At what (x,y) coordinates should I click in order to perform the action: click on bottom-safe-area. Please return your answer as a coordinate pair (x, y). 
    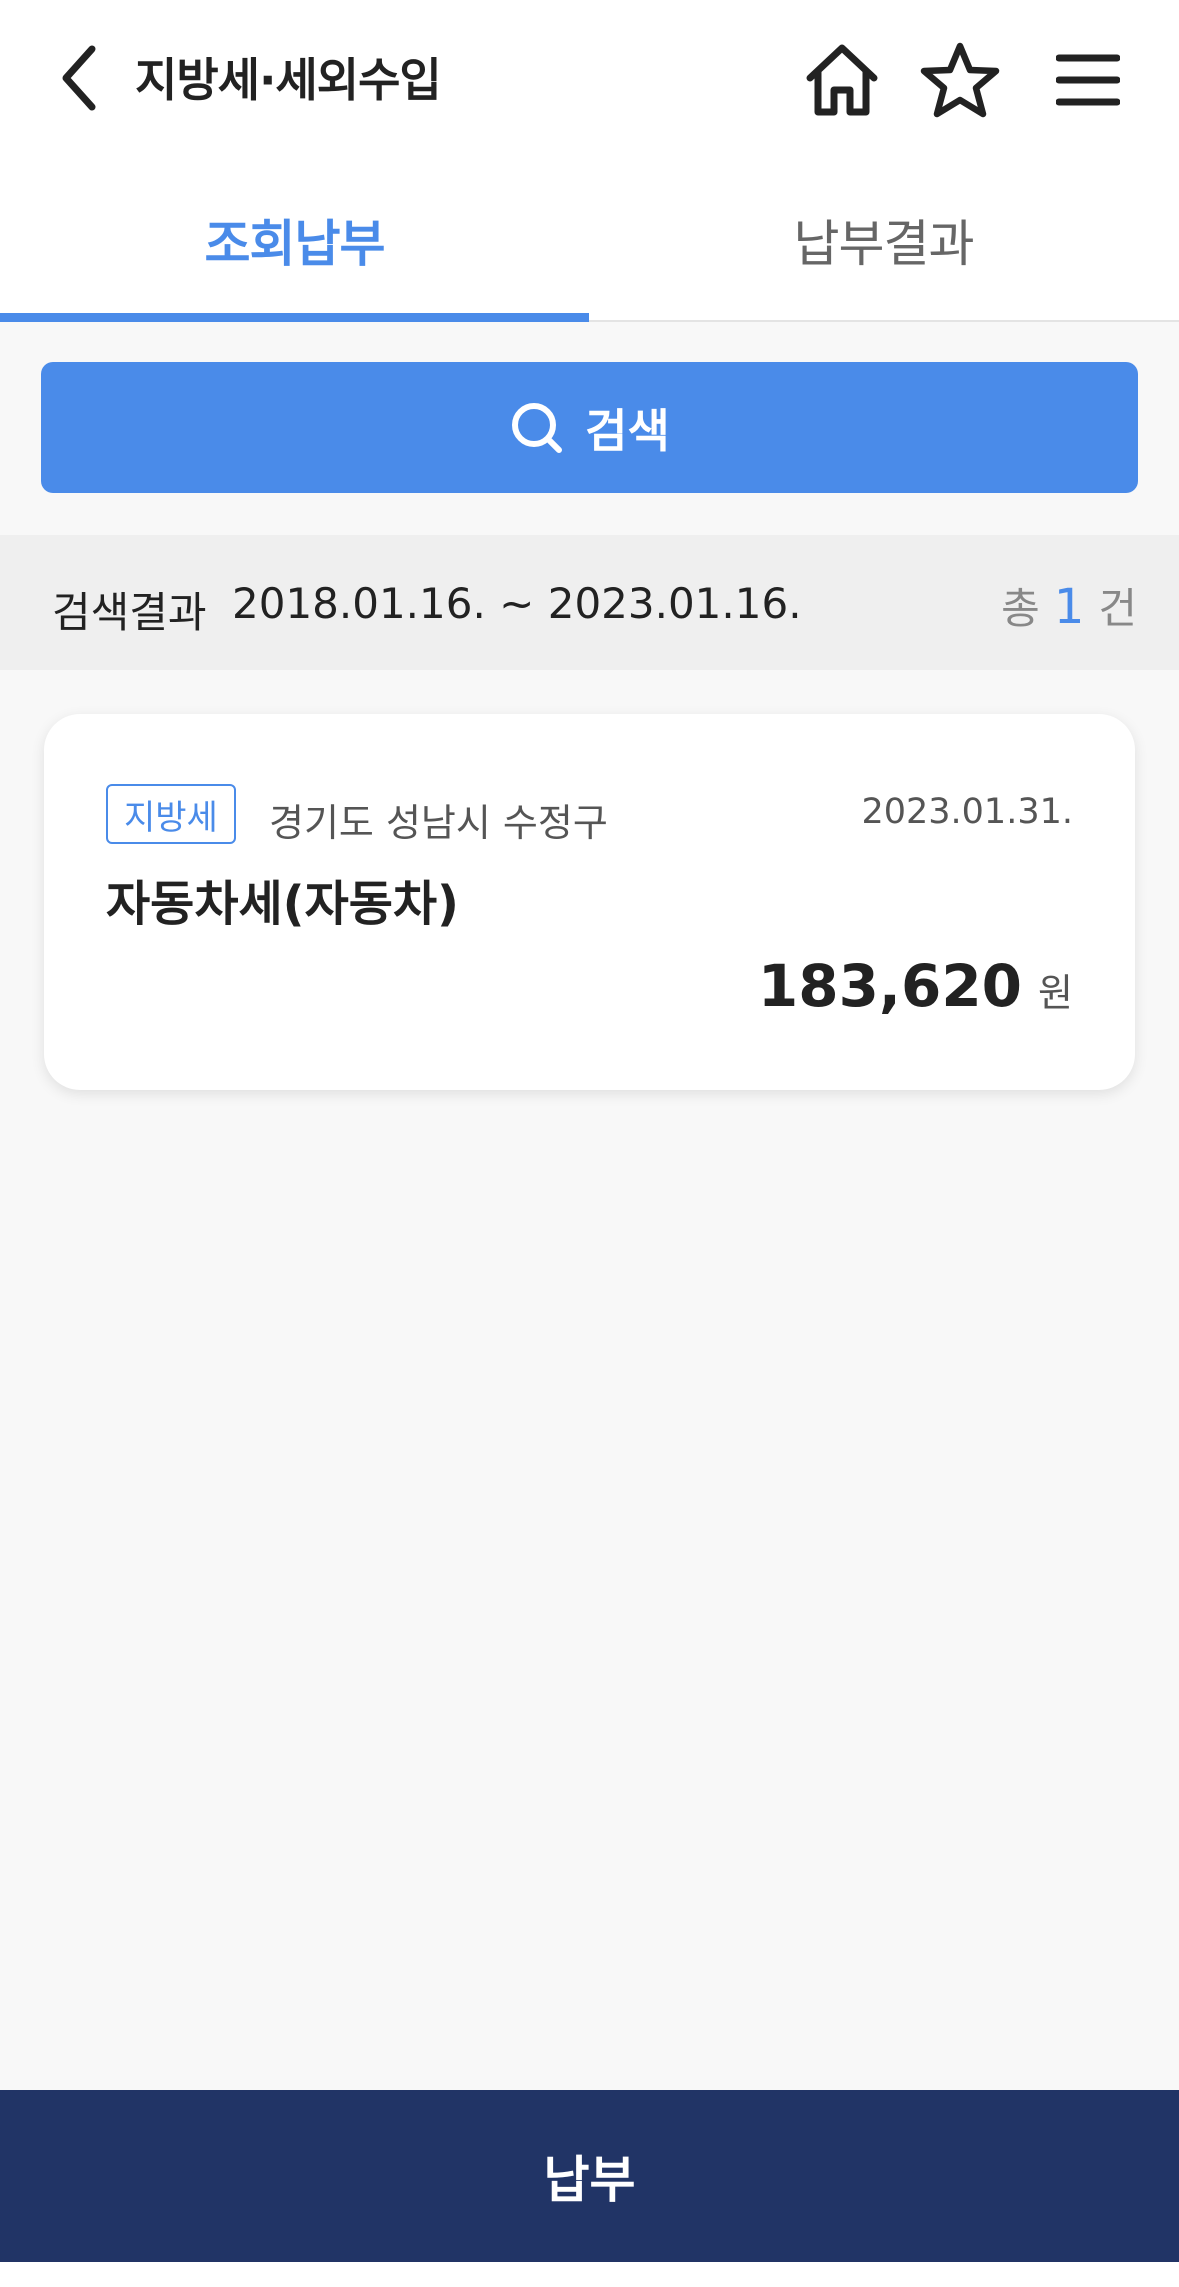
    Looking at the image, I should click on (589, 2274).